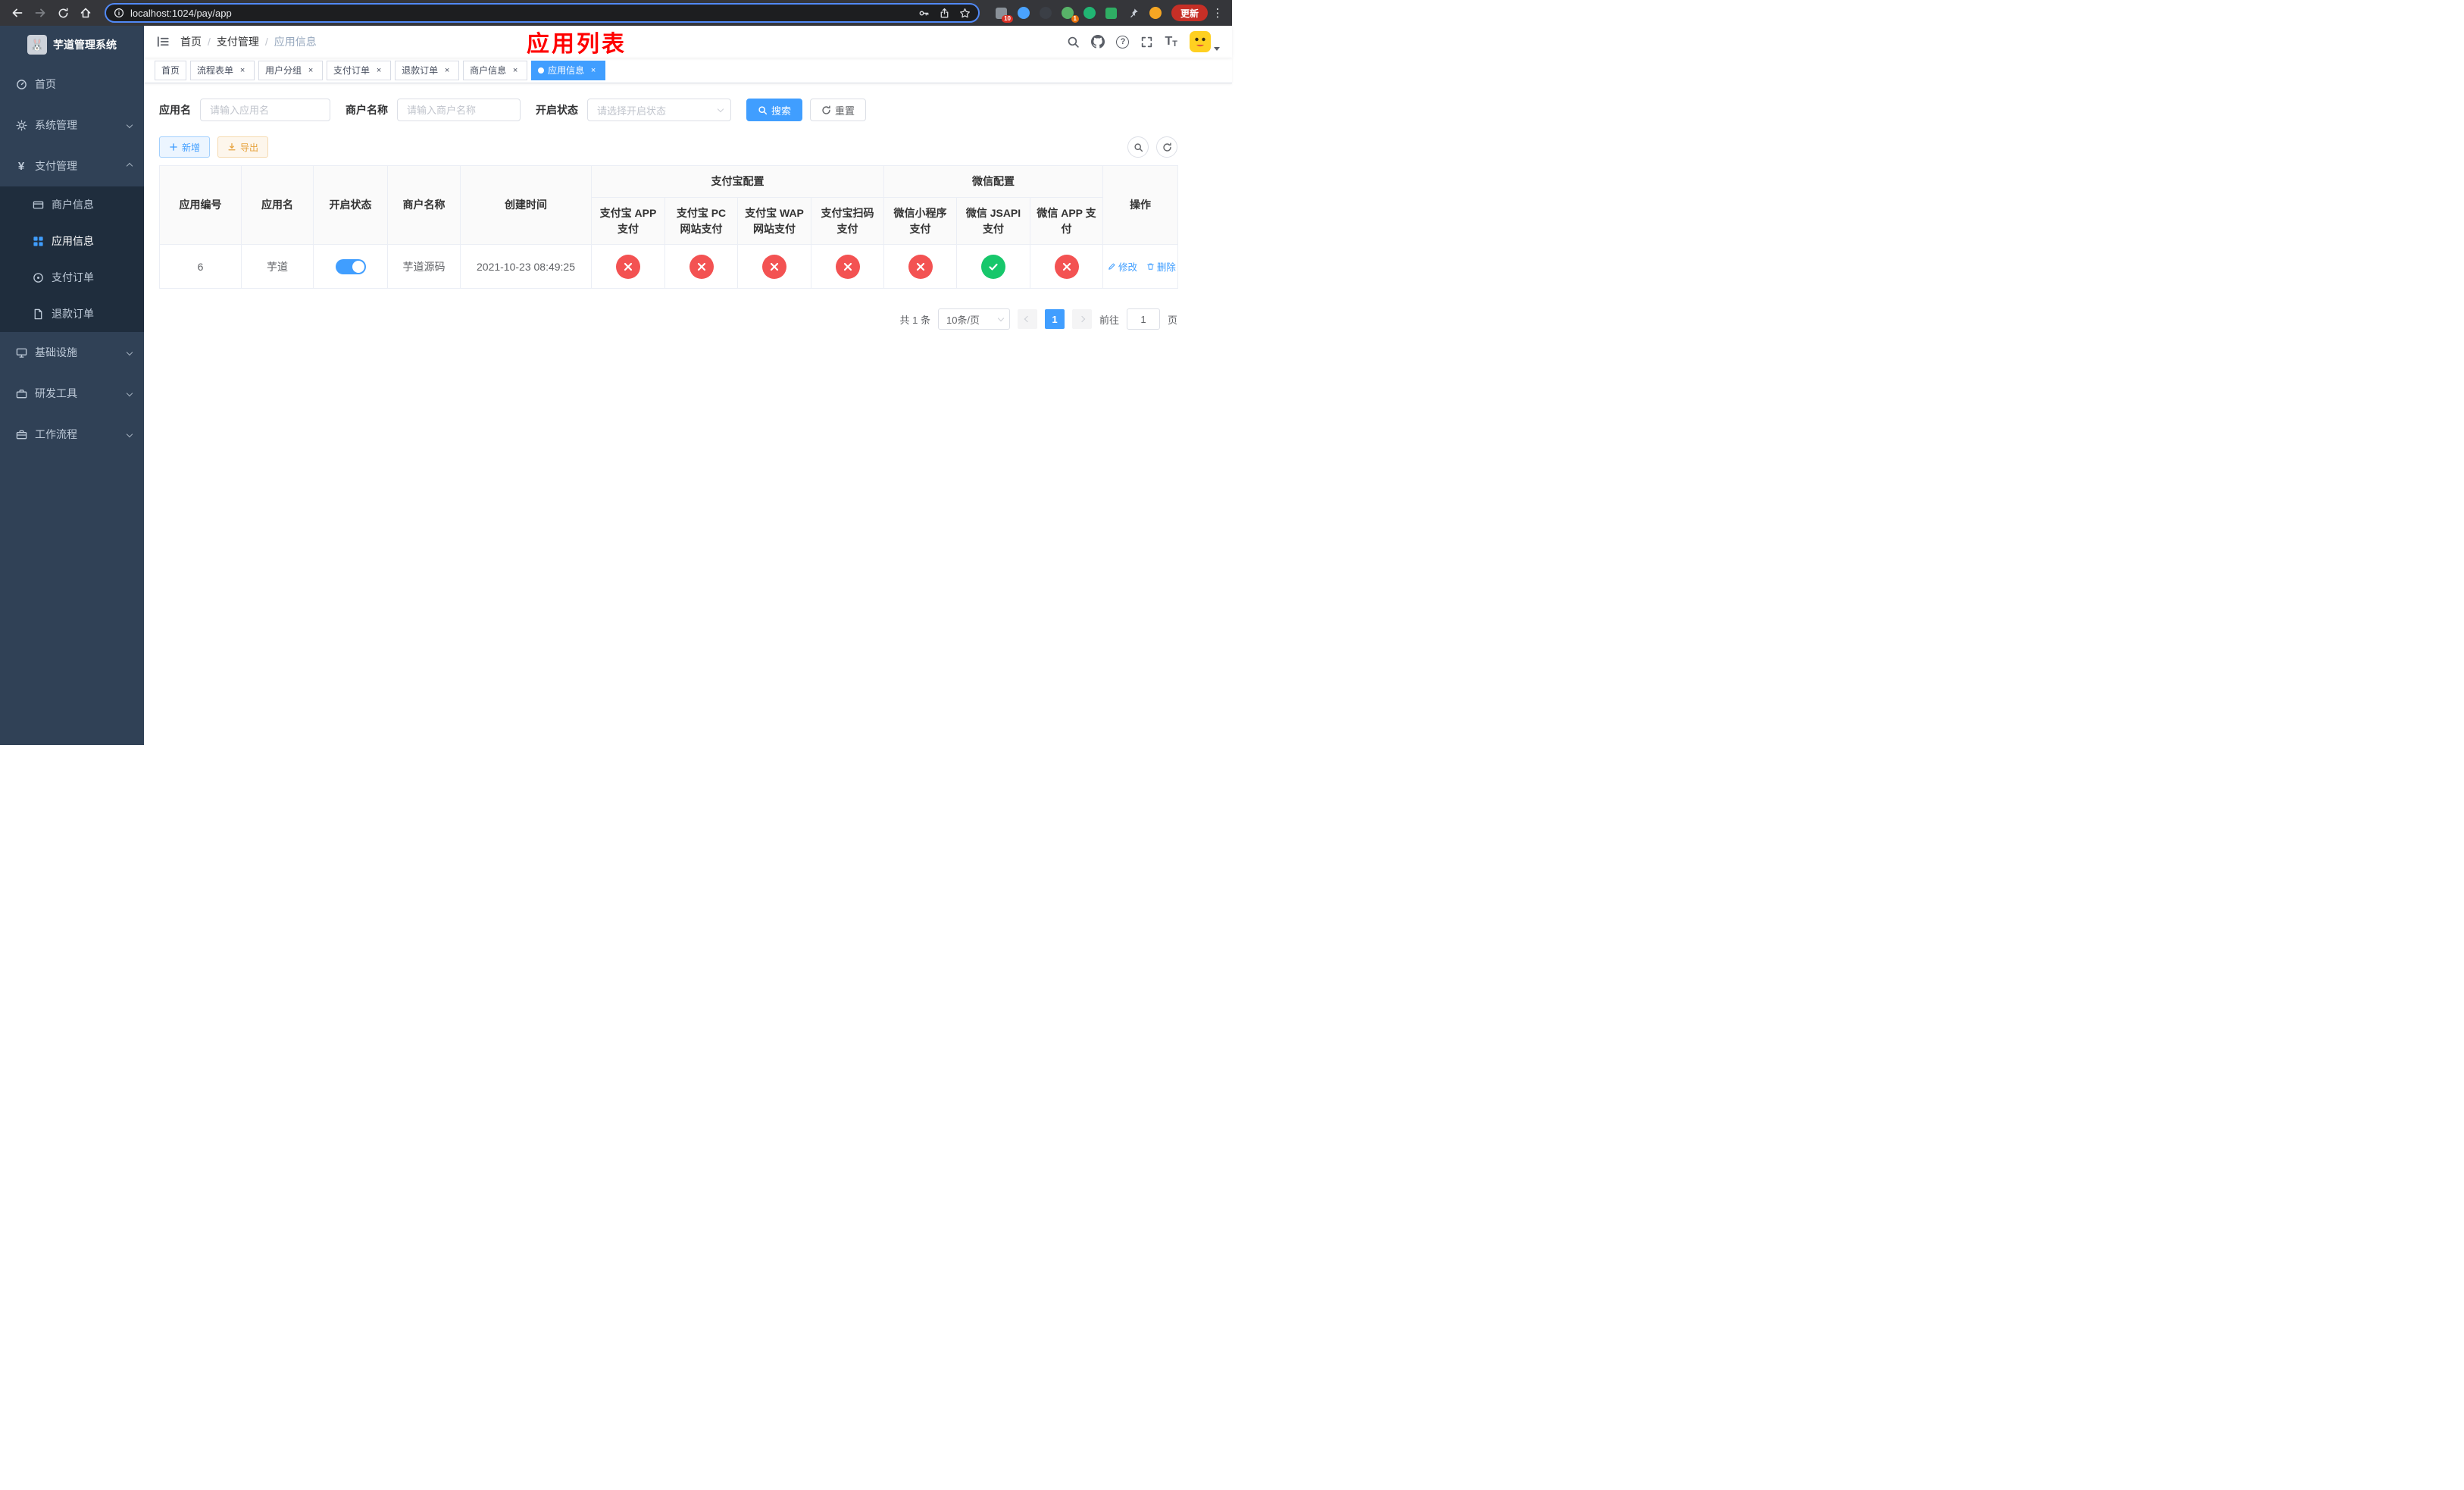  Describe the element at coordinates (1111, 13) in the screenshot. I see `extension-icon-book` at that location.